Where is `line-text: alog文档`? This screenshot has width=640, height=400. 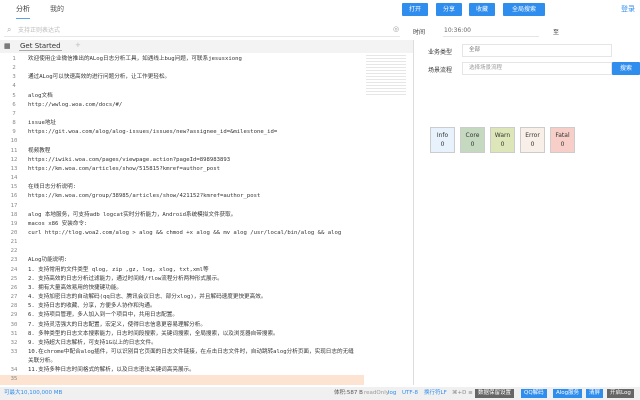
line-text: alog文档 is located at coordinates (40, 95).